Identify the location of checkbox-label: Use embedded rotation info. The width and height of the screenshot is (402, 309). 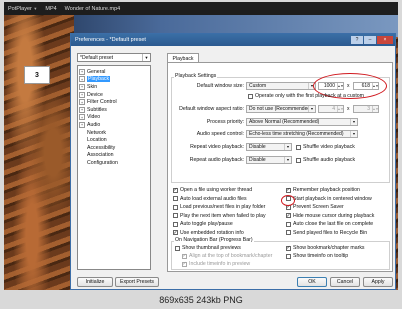
(212, 232).